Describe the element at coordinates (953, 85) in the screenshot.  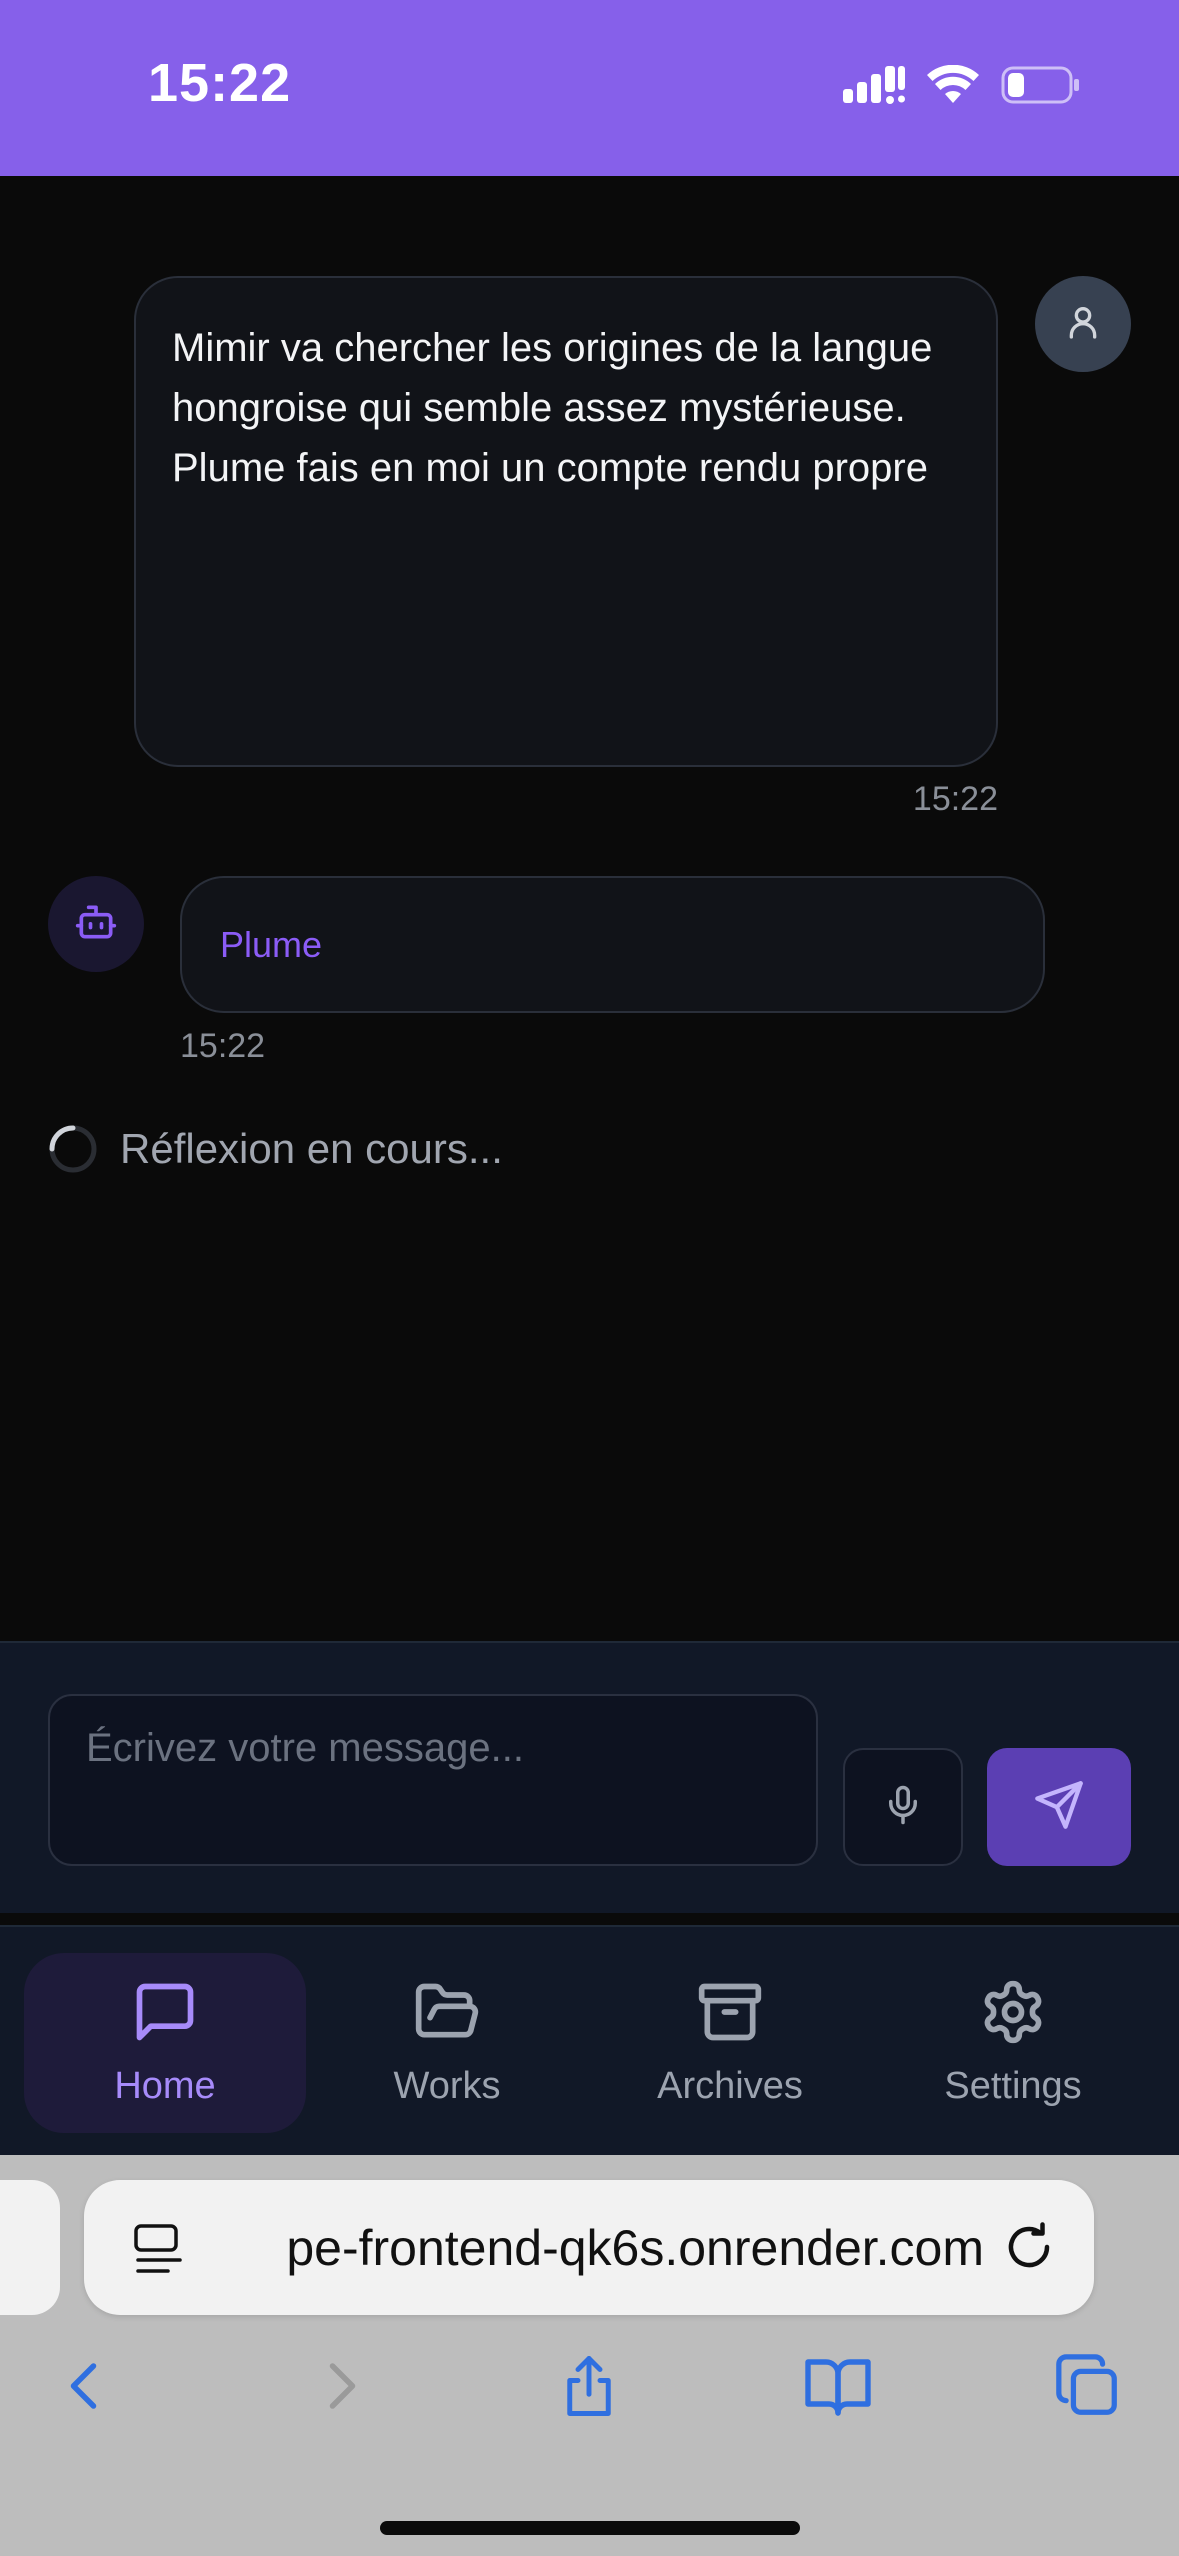
I see `wifi-icon` at that location.